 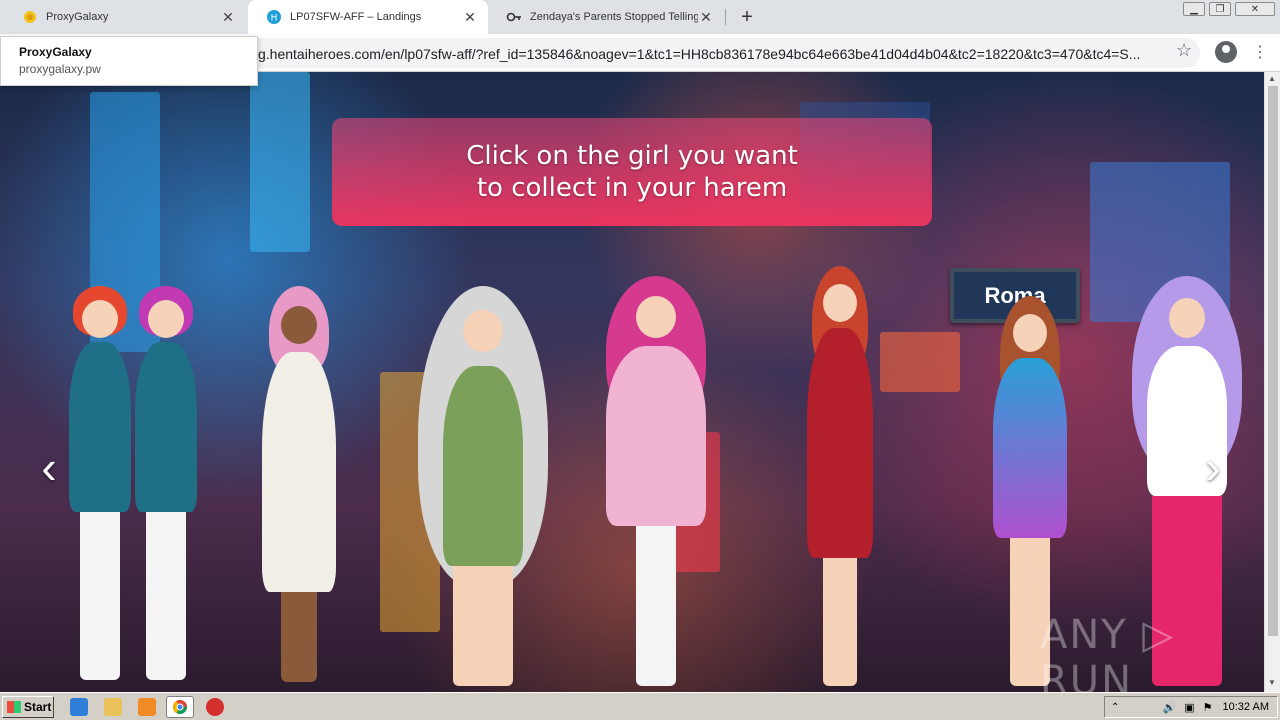 What do you see at coordinates (1245, 707) in the screenshot?
I see `clock: 10:32 AM` at bounding box center [1245, 707].